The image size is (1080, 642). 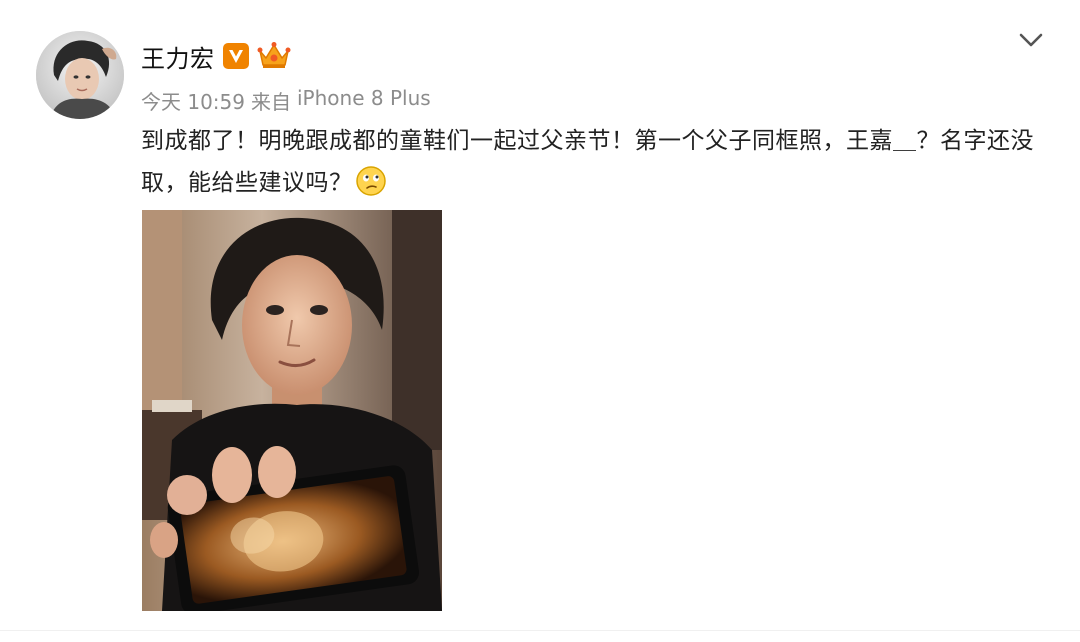 I want to click on verified-v-icon, so click(x=235, y=56).